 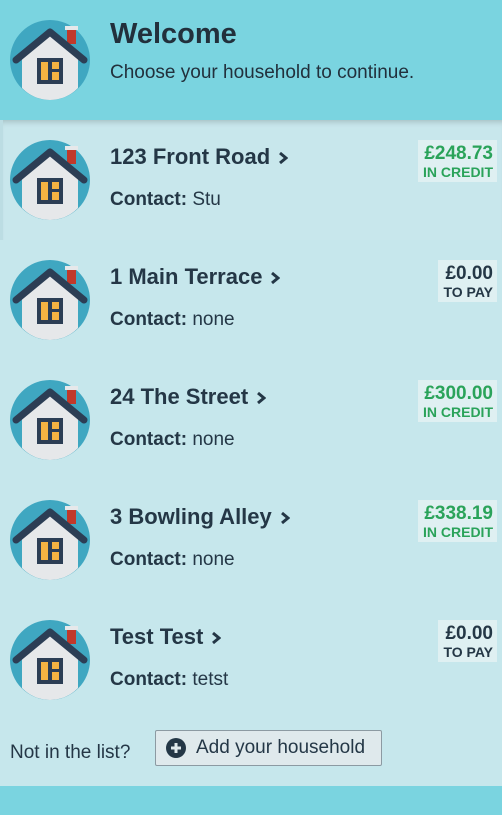 What do you see at coordinates (186, 276) in the screenshot?
I see `household-name: 1 Main Terrace` at bounding box center [186, 276].